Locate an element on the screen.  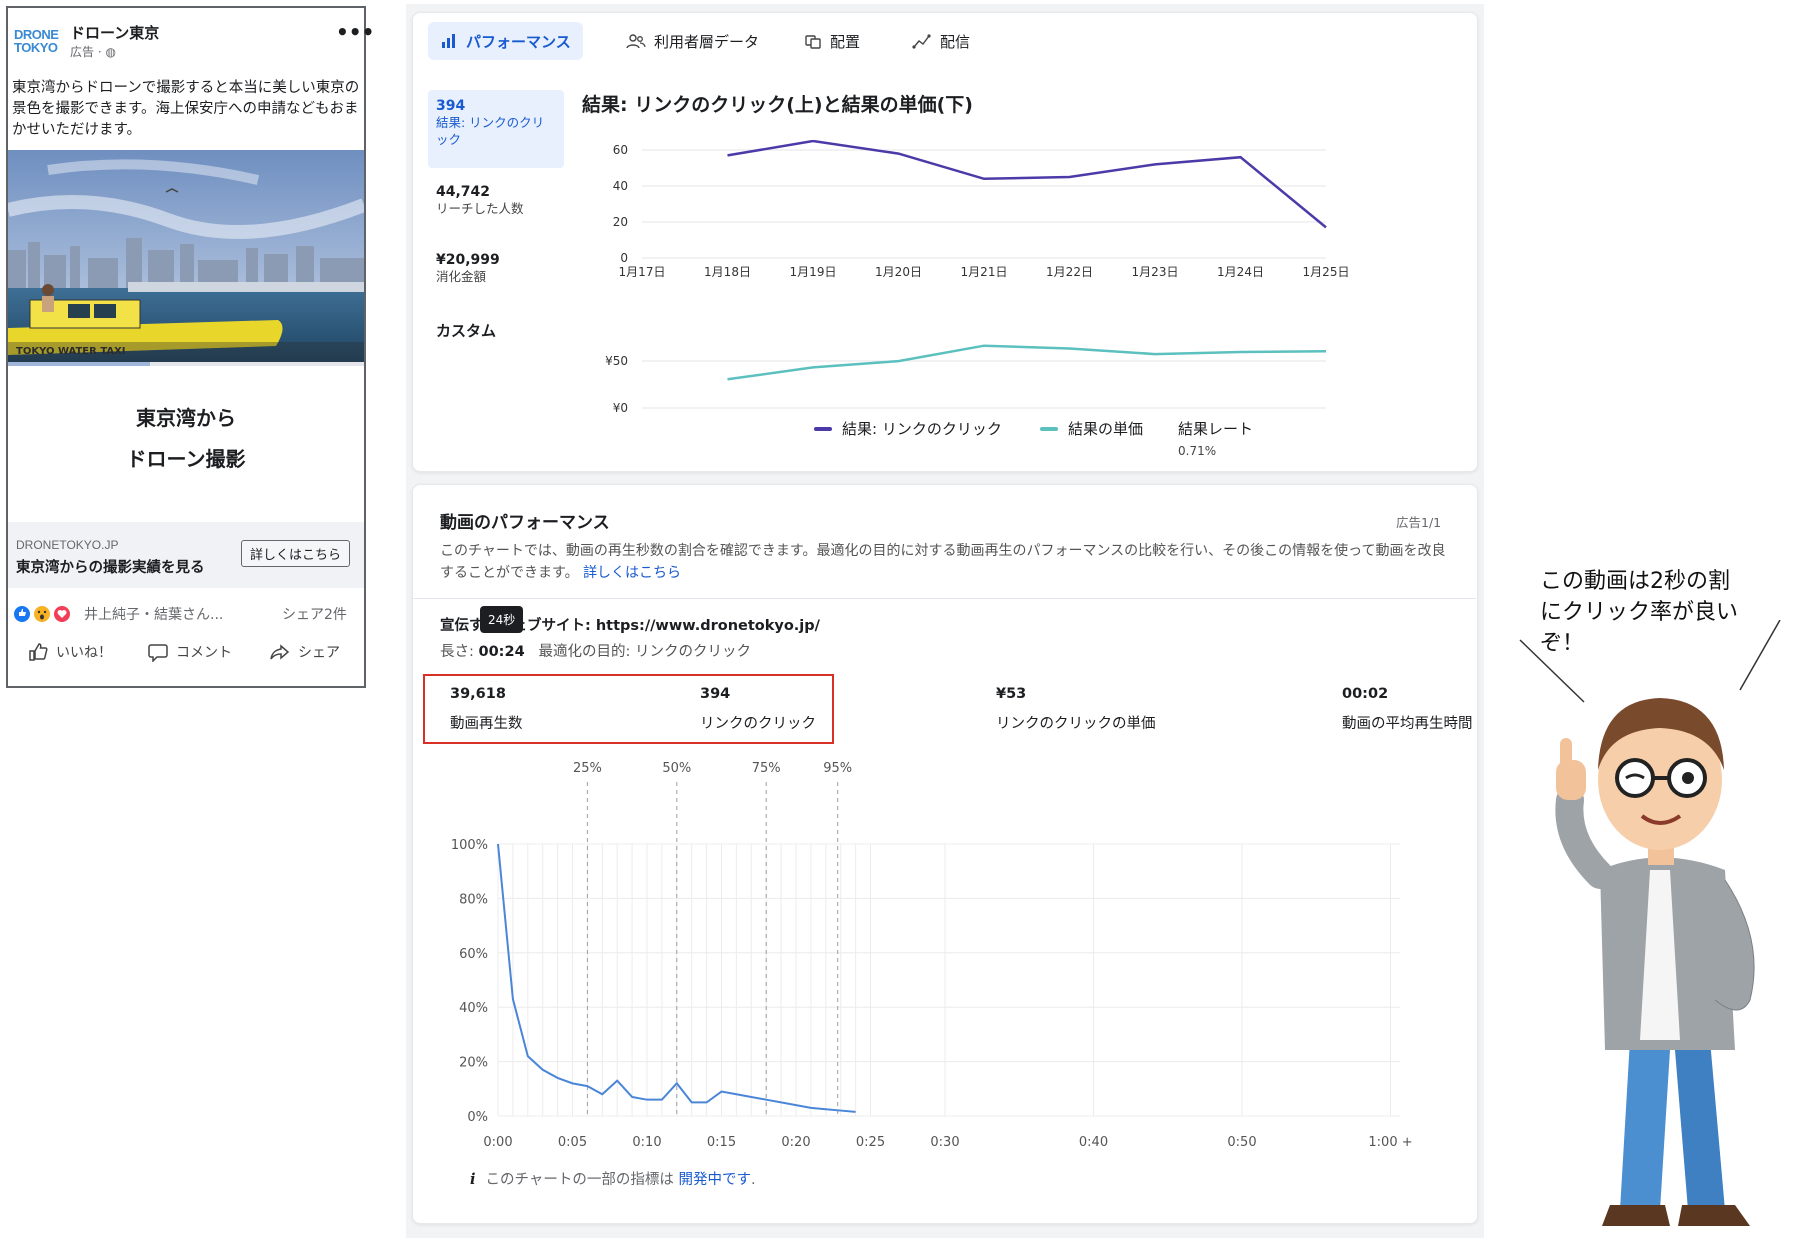
page-name: ドローン東京 is located at coordinates (114, 32).